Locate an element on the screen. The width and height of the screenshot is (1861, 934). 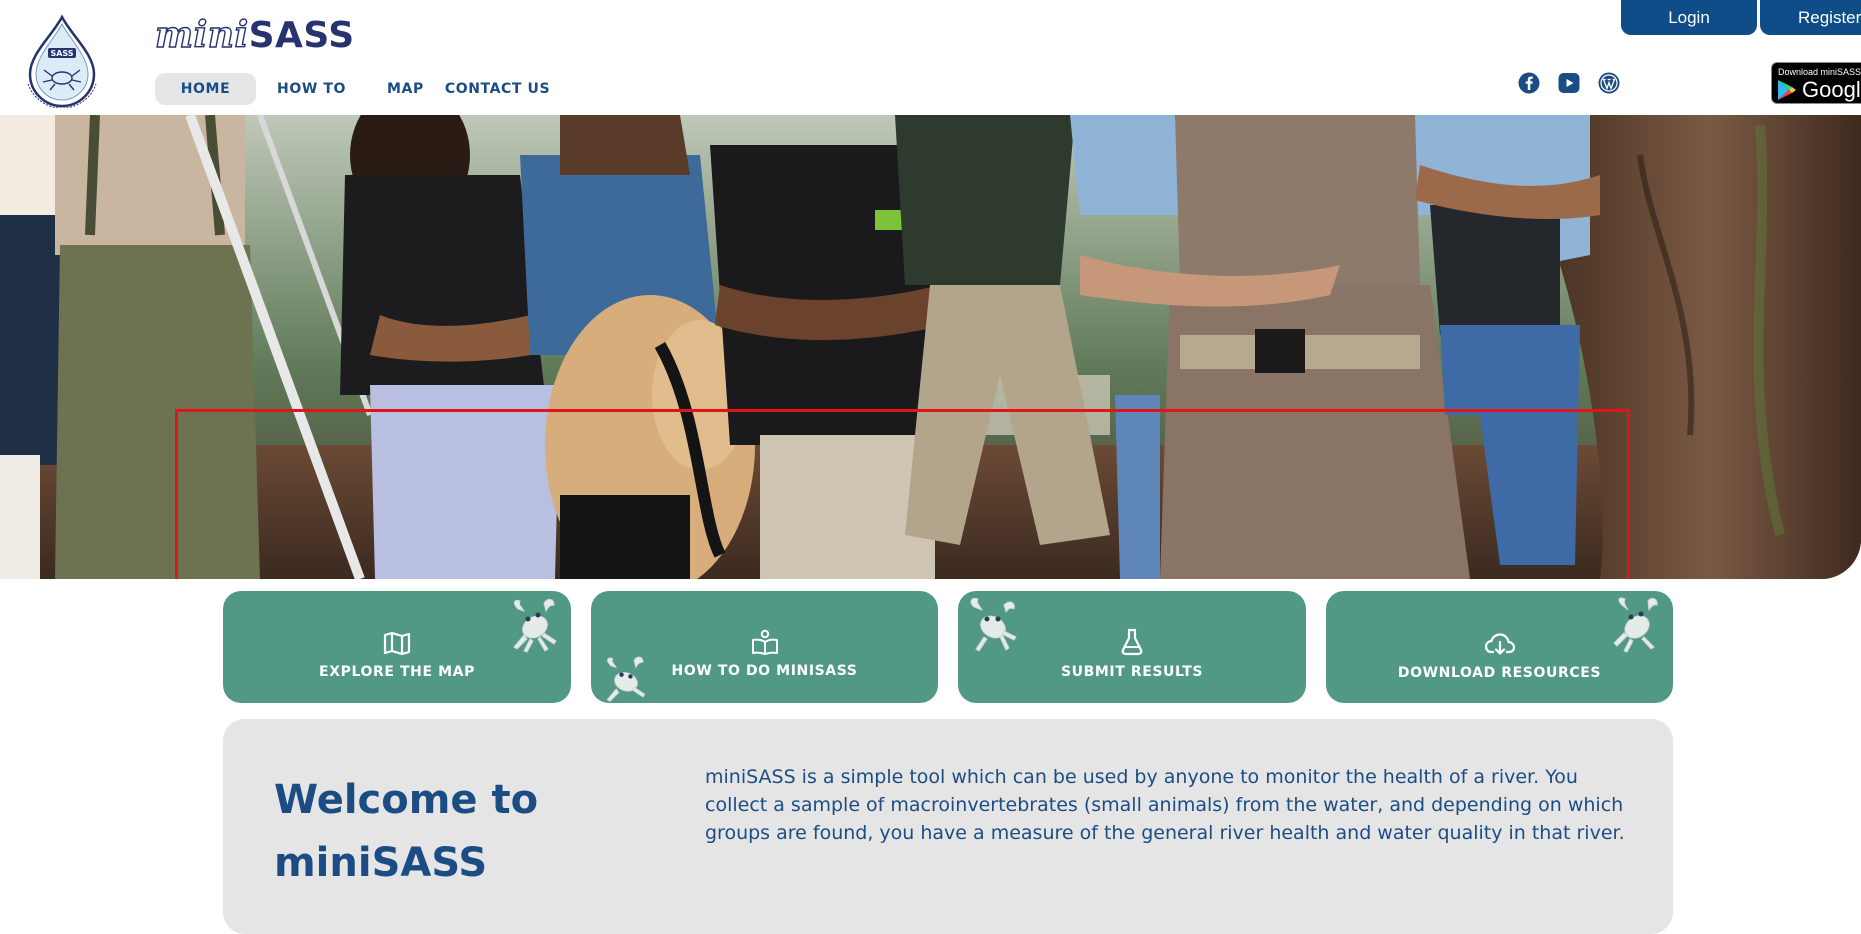
explore-map-label: EXPLORE THE MAP is located at coordinates (397, 672).